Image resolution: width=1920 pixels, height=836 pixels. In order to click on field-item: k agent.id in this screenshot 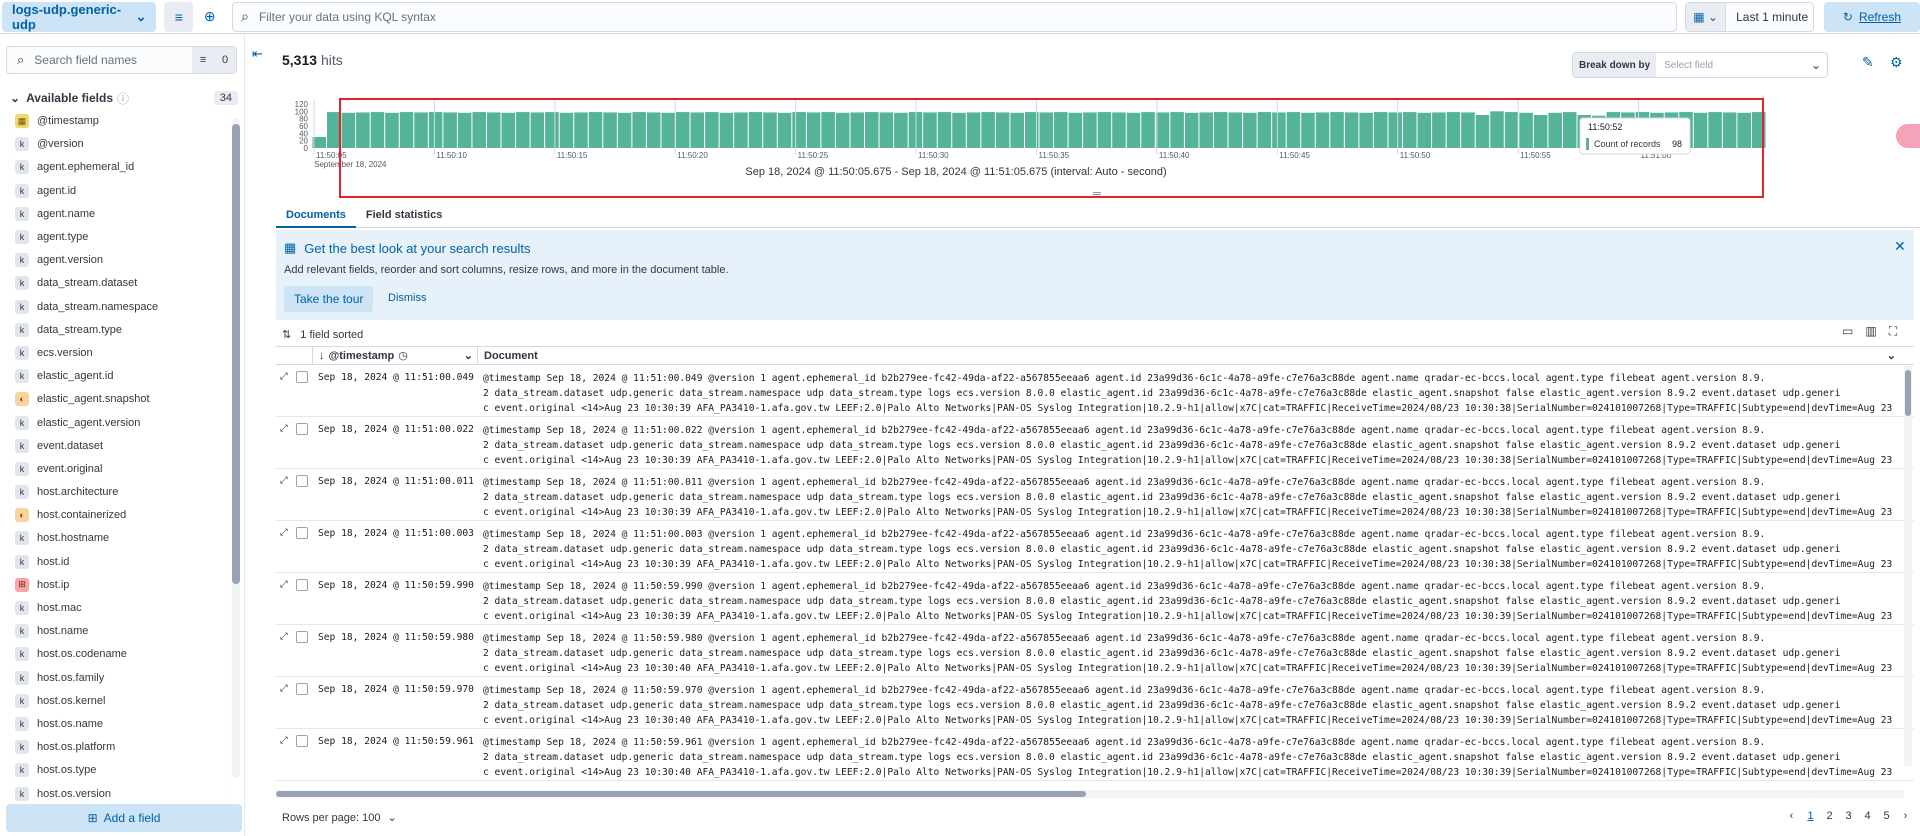, I will do `click(118, 191)`.